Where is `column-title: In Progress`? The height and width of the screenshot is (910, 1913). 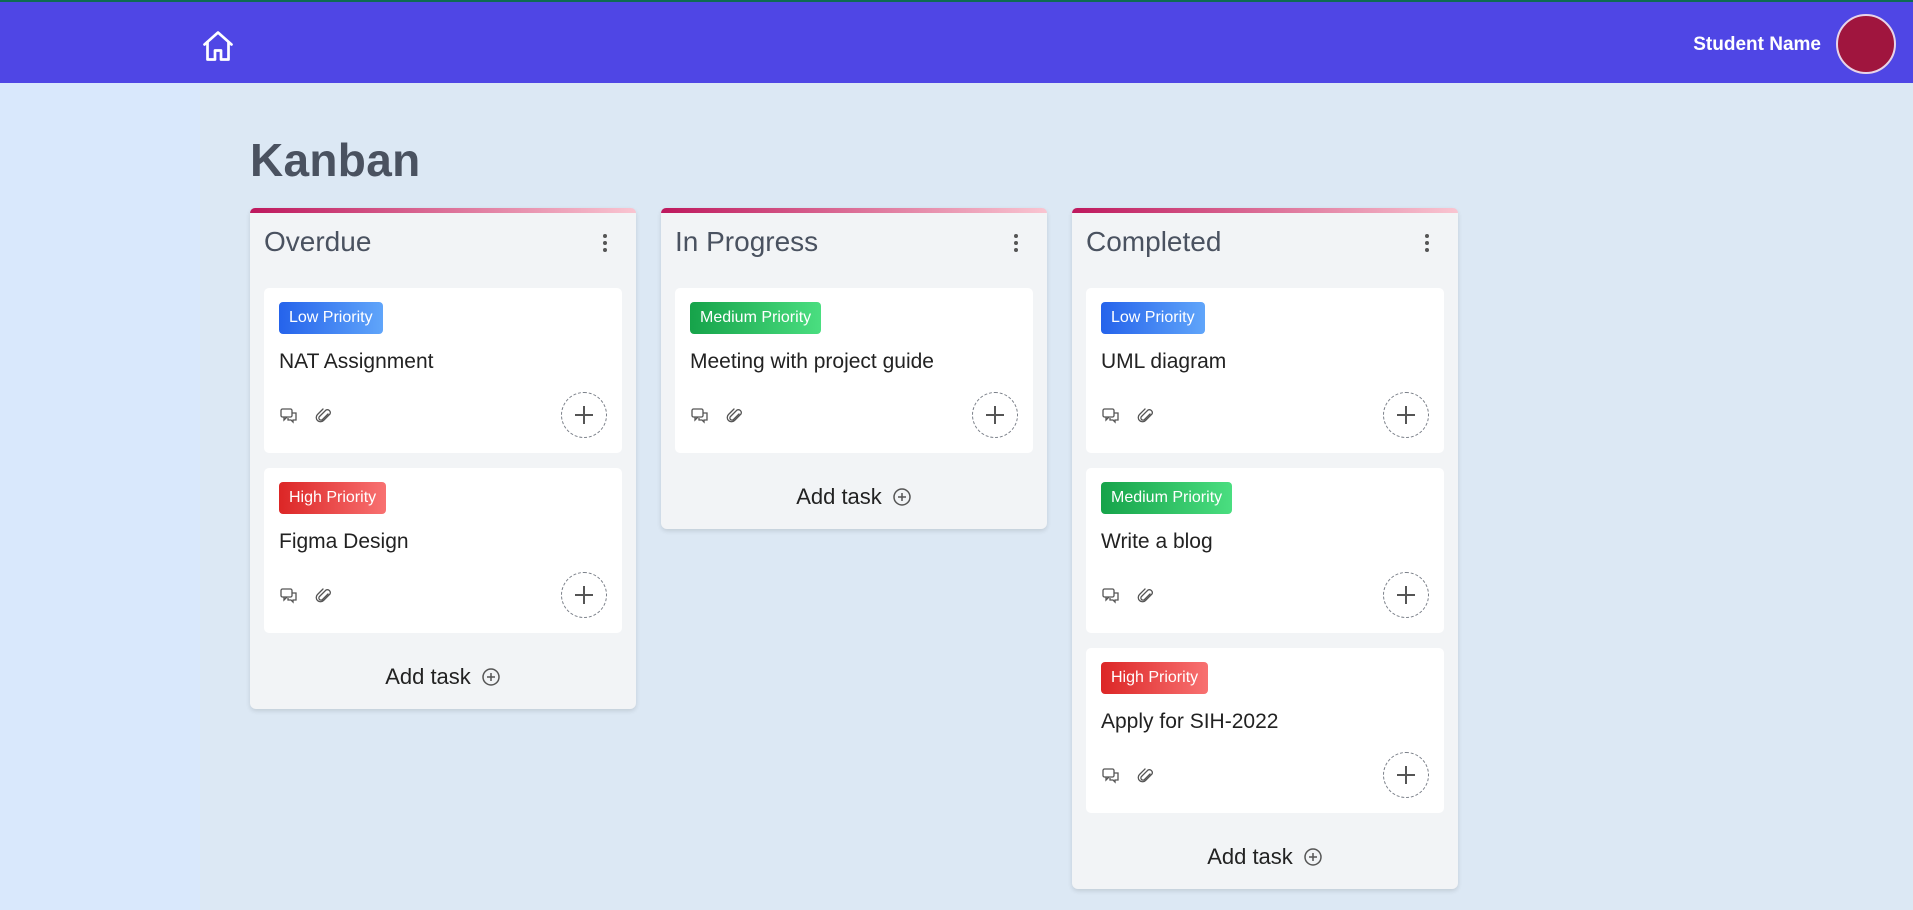 column-title: In Progress is located at coordinates (747, 241).